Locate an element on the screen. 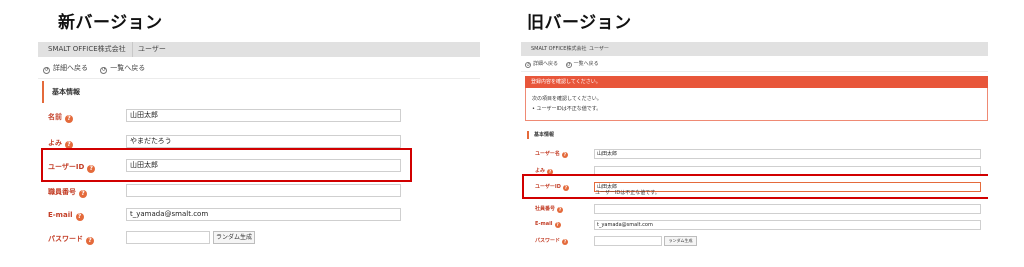 The height and width of the screenshot is (267, 1024). field-label: 社員番号? is located at coordinates (549, 209).